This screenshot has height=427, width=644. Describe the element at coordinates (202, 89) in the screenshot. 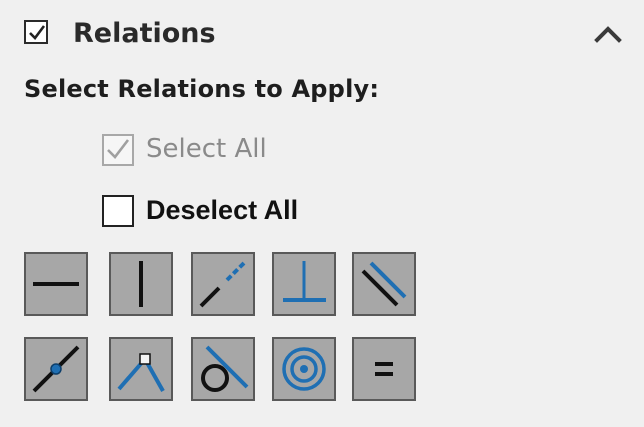

I see `relations-subtitle: Select Relations to Apply:` at that location.